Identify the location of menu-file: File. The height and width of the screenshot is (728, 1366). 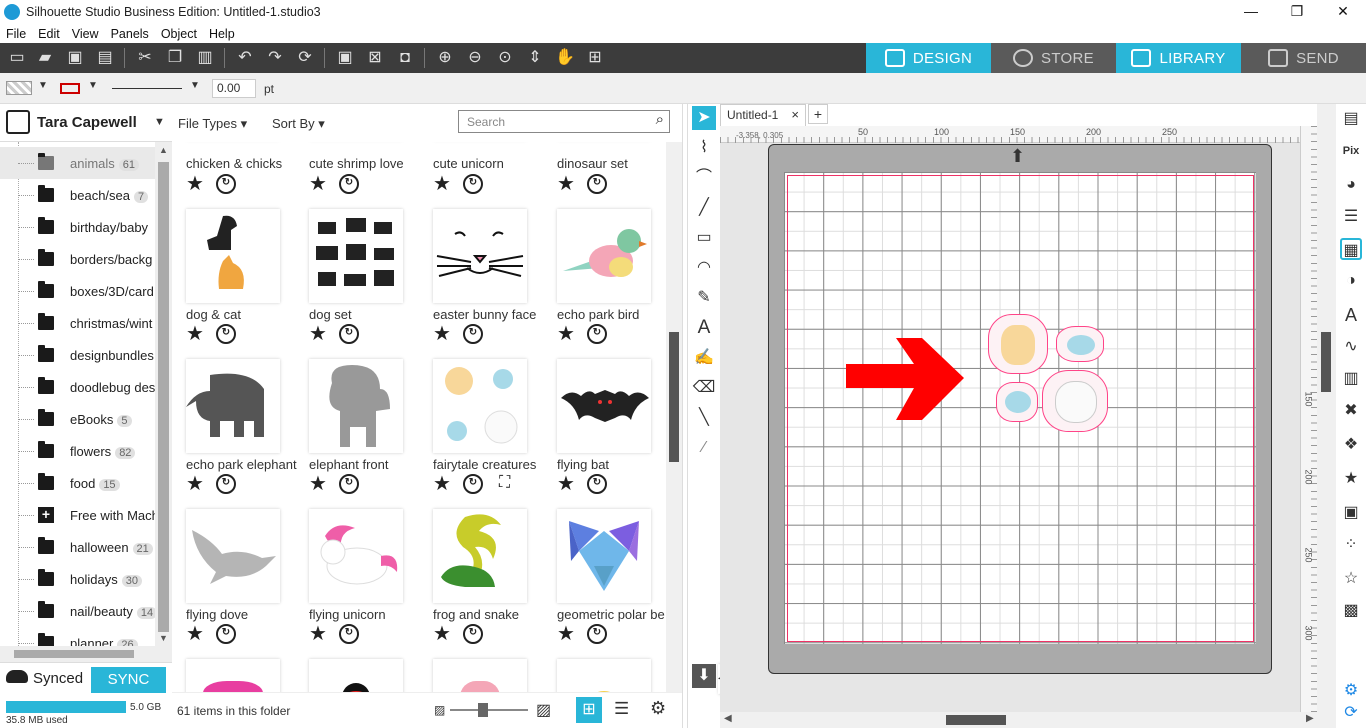
(16, 34).